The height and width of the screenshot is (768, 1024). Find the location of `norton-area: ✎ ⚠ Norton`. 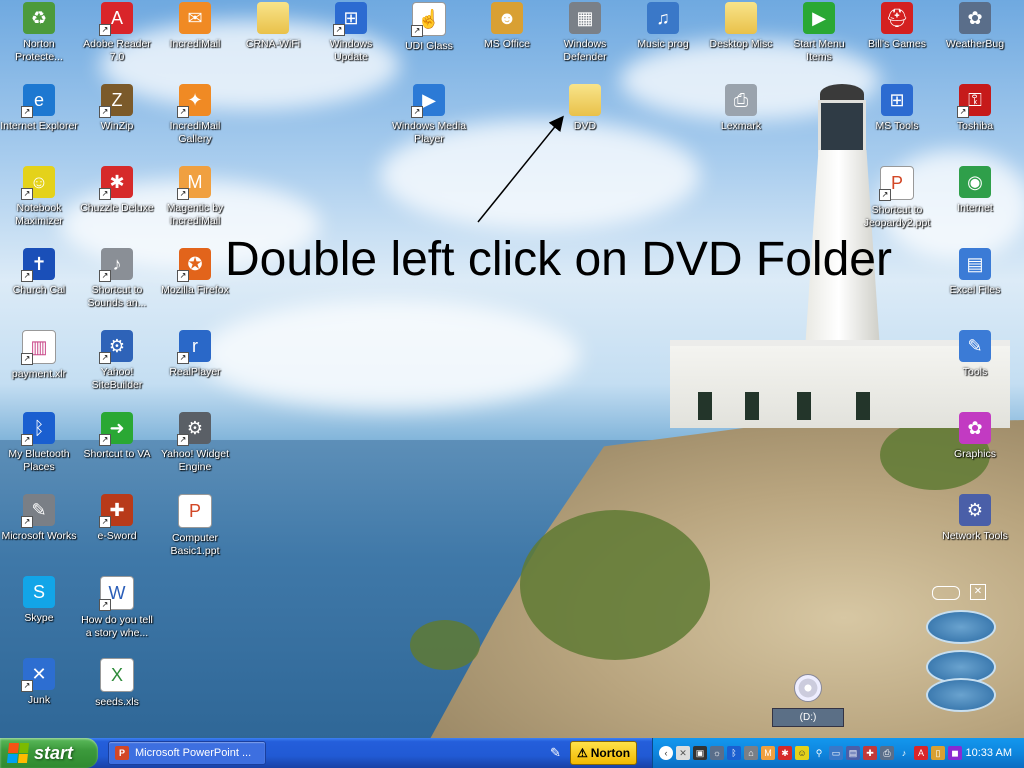

norton-area: ✎ ⚠ Norton is located at coordinates (598, 753).